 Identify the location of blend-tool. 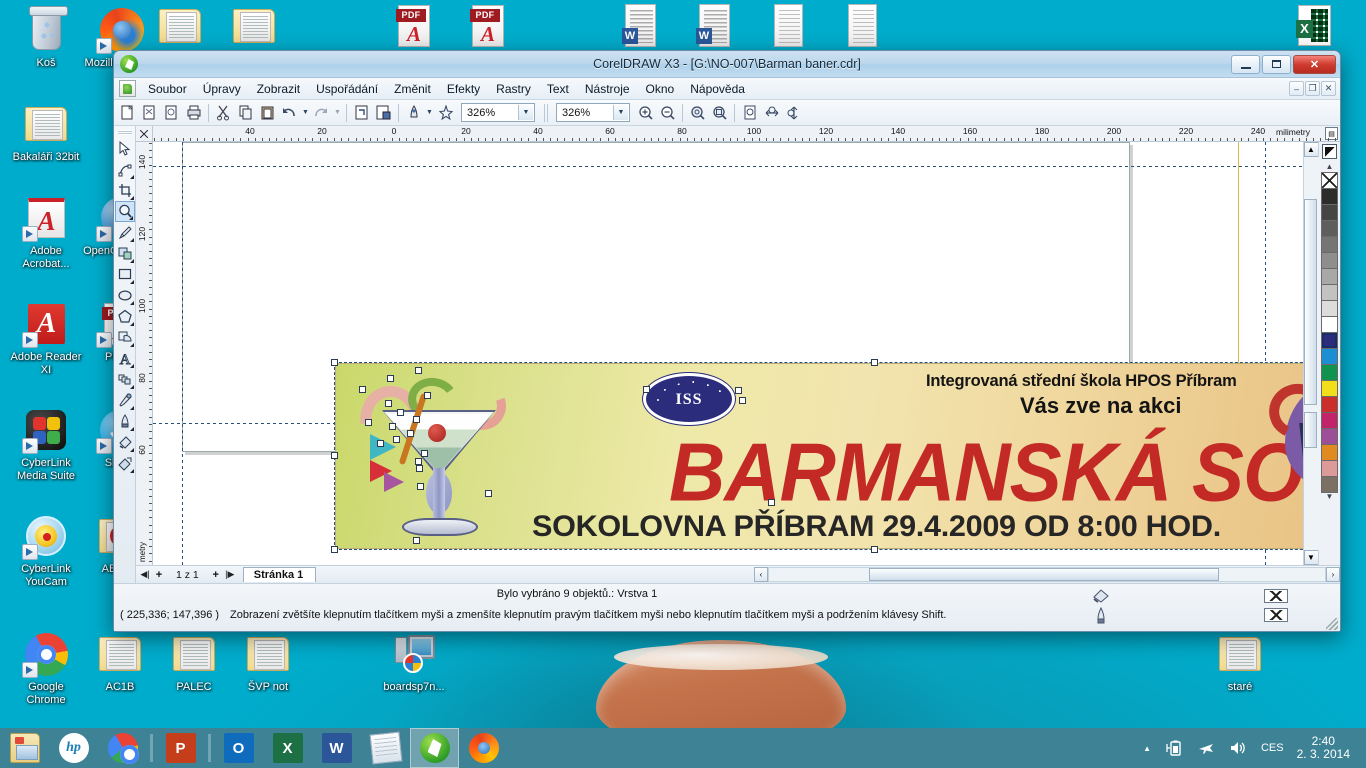
(125, 379).